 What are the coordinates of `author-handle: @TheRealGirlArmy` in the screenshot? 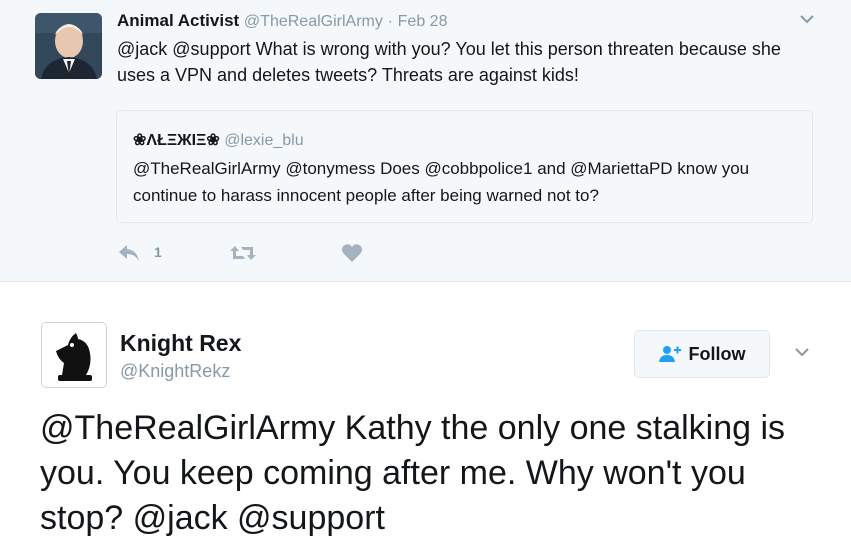 It's located at (313, 21).